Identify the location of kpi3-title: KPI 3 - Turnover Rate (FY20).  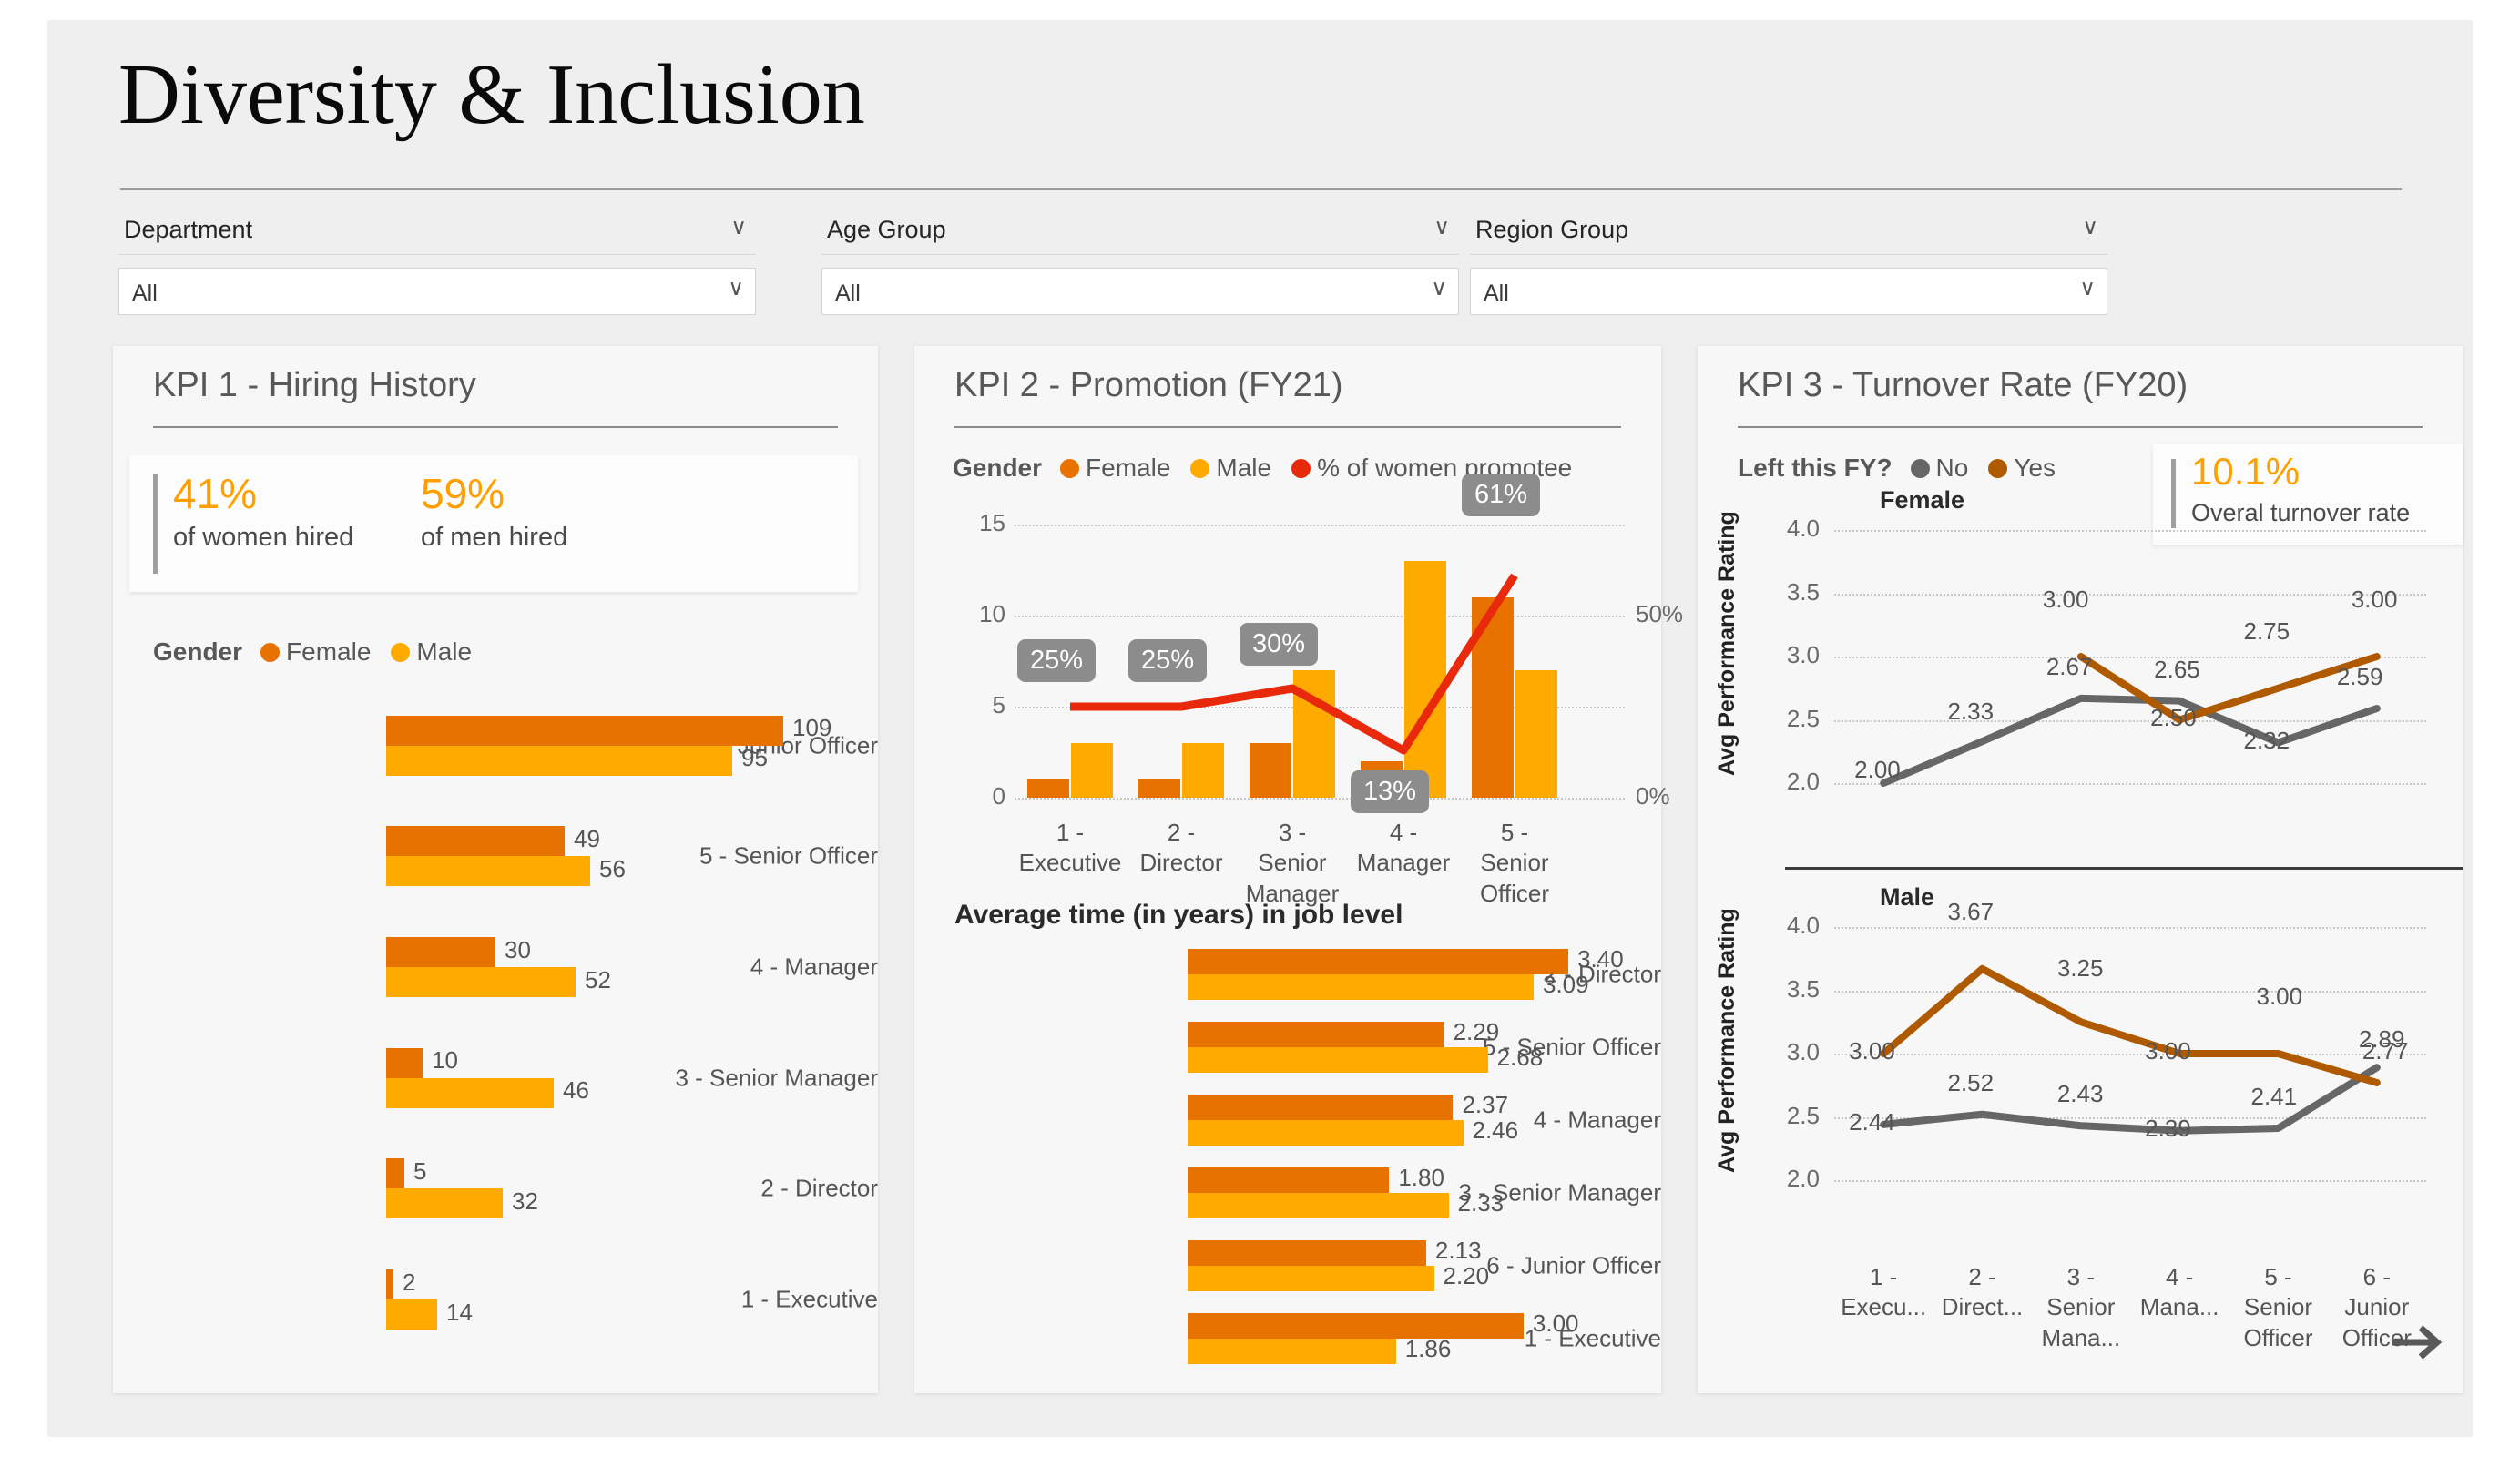
(1963, 385).